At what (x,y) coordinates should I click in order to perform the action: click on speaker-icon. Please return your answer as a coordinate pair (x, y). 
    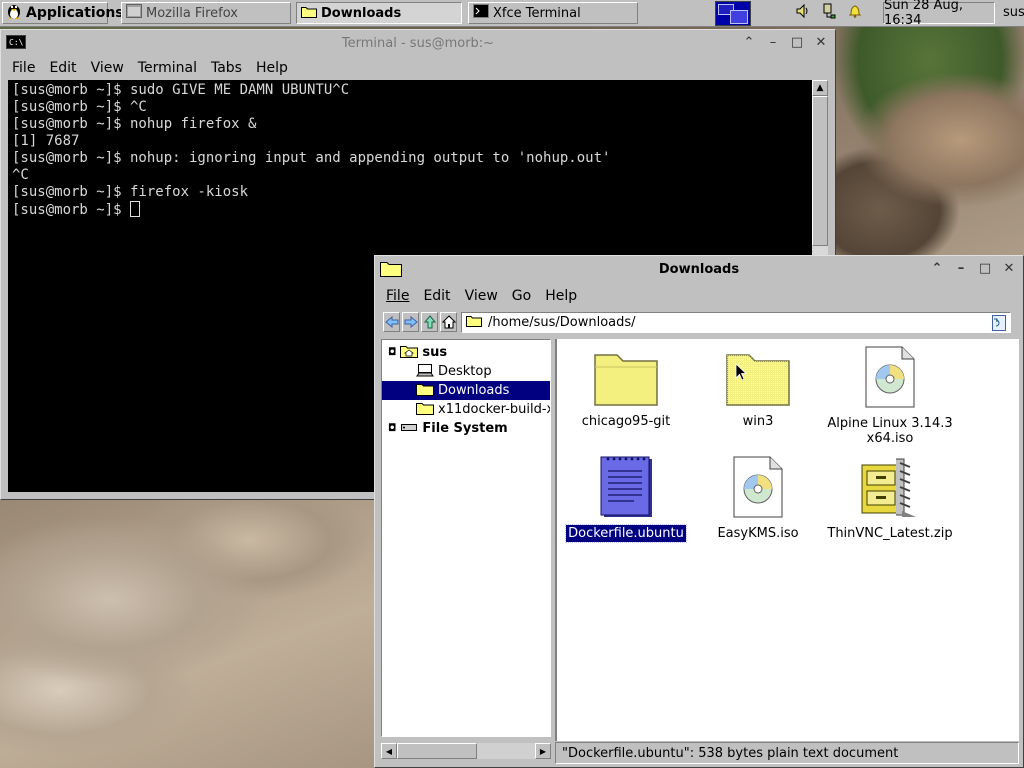
    Looking at the image, I should click on (803, 13).